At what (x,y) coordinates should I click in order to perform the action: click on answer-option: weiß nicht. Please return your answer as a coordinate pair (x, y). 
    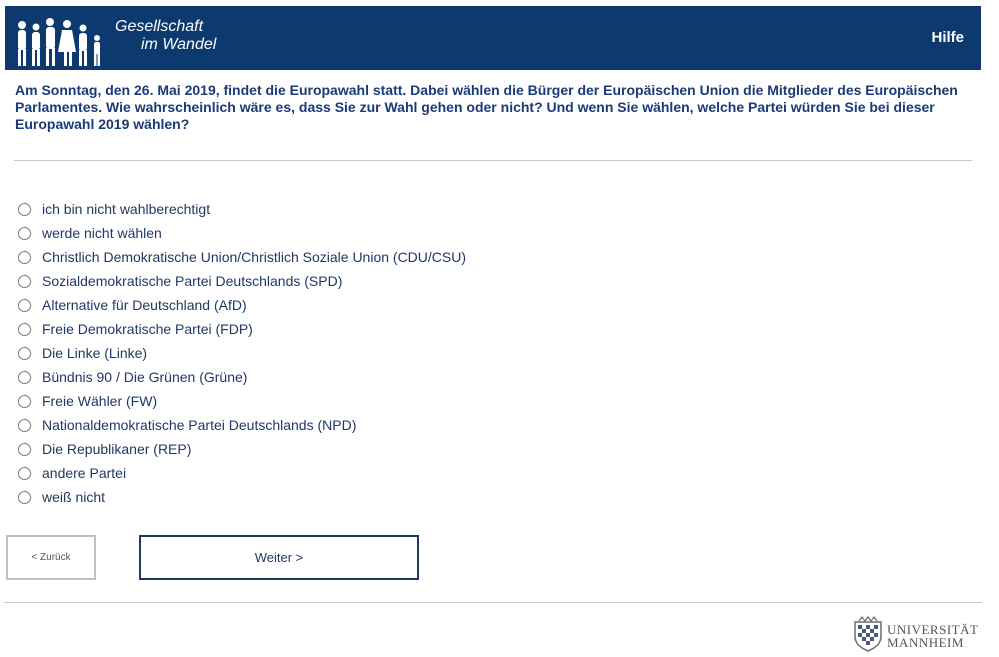
    Looking at the image, I should click on (242, 497).